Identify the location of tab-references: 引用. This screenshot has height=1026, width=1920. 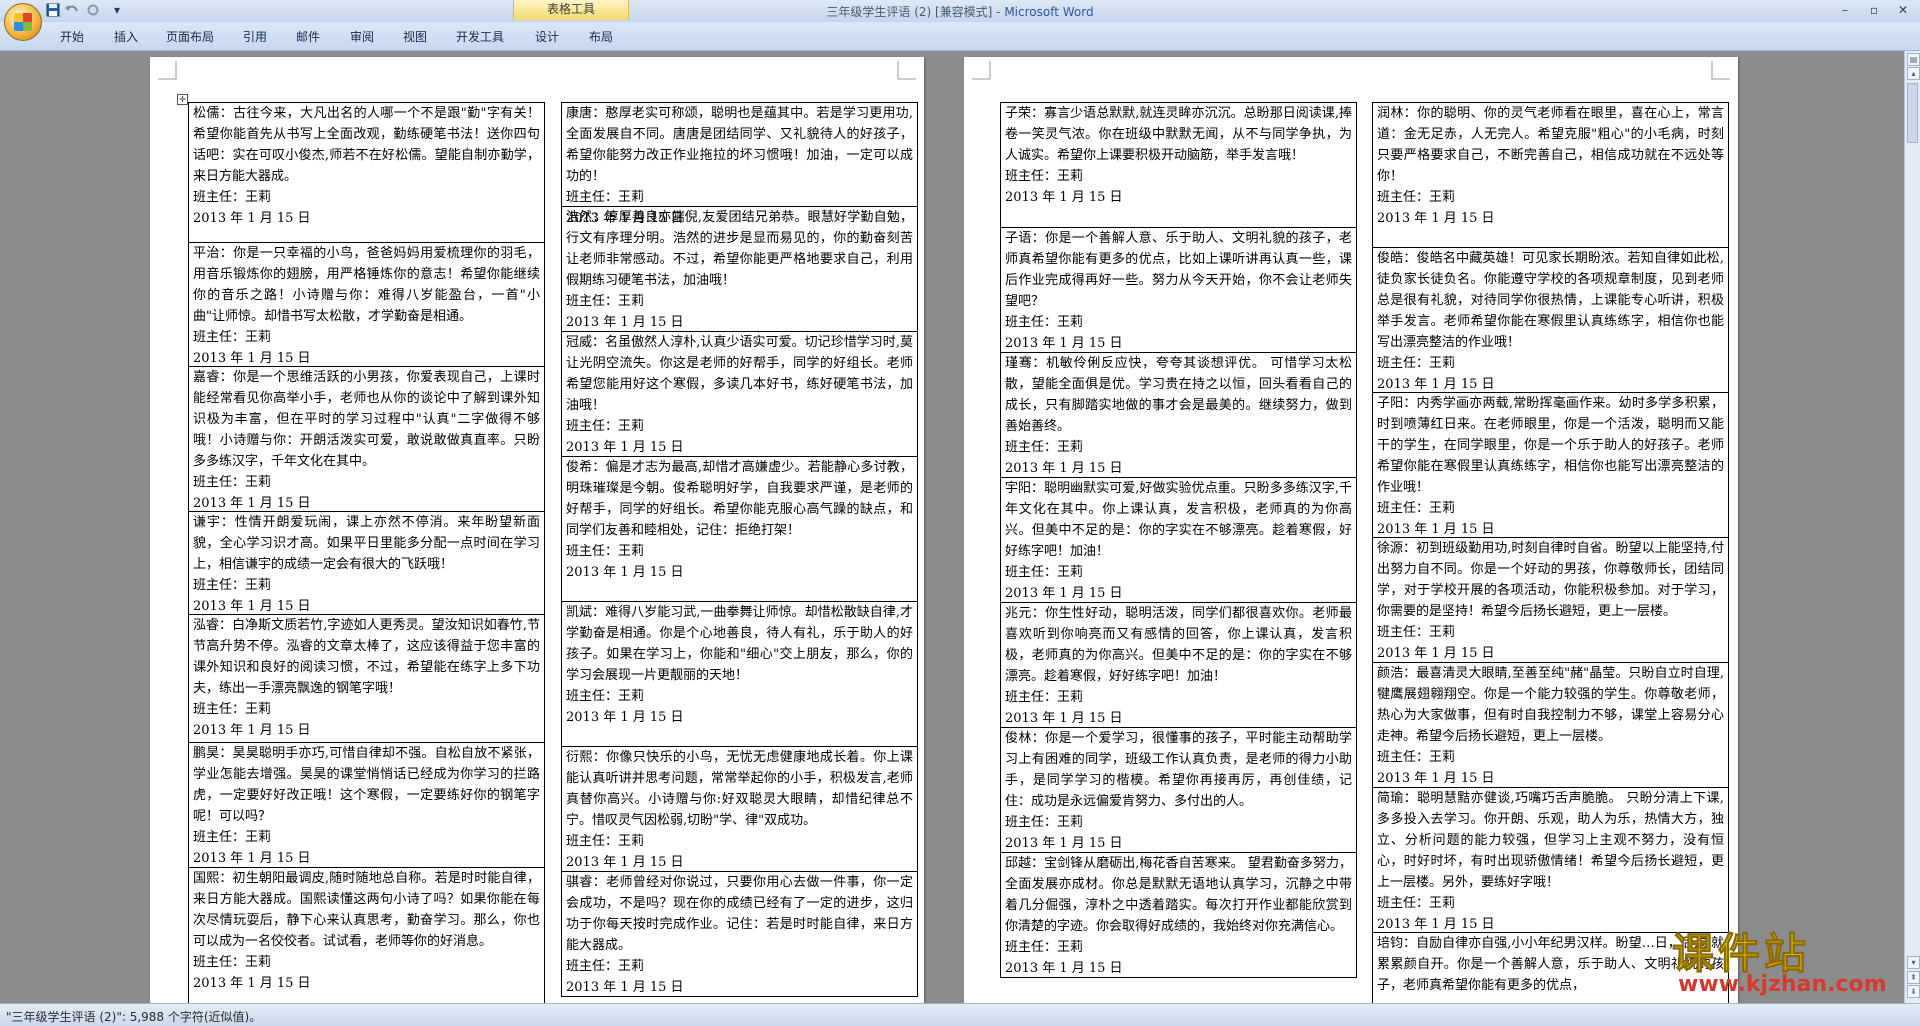
(255, 36).